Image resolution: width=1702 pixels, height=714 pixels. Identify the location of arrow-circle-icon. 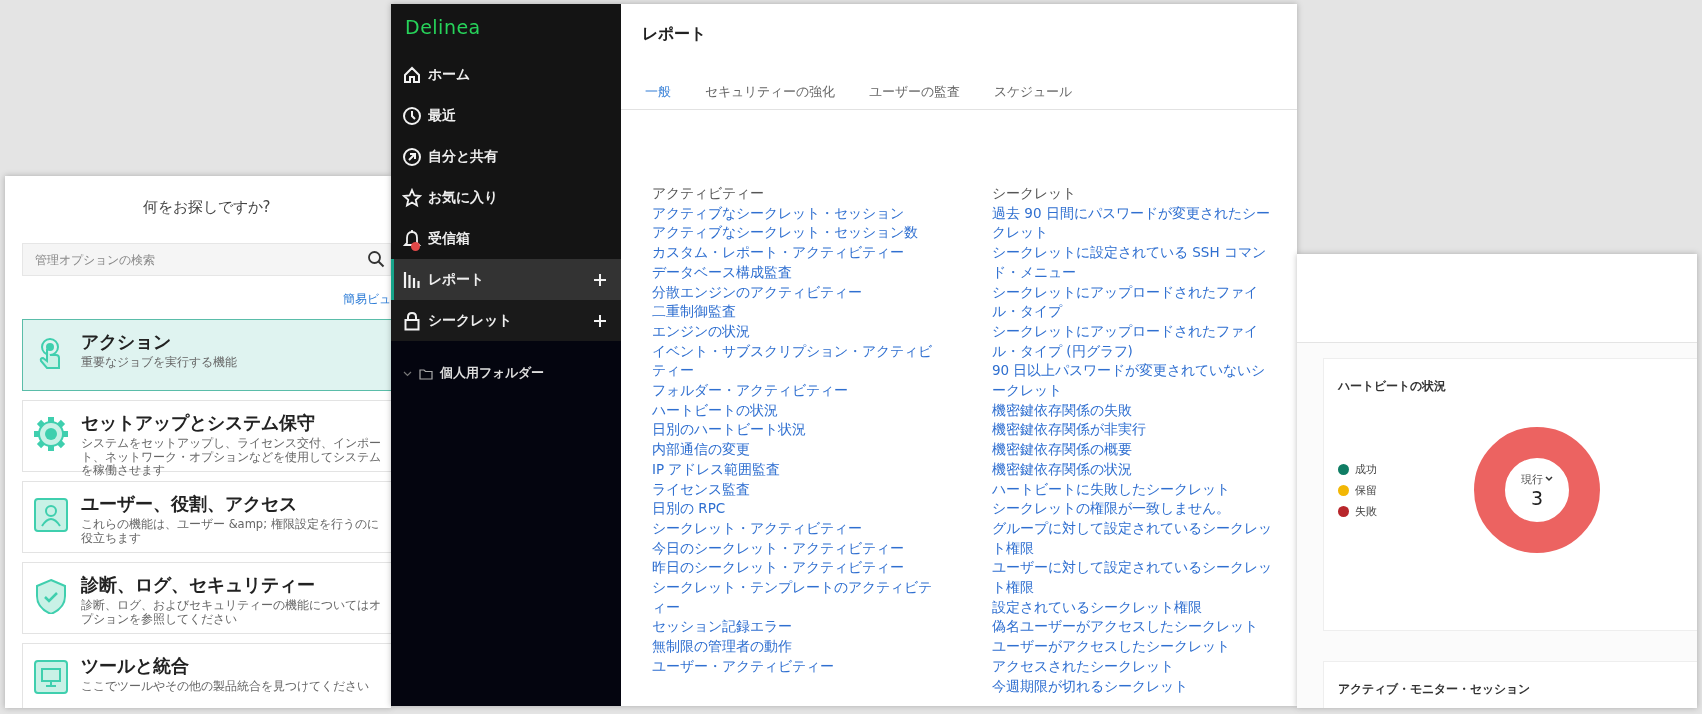
(412, 156).